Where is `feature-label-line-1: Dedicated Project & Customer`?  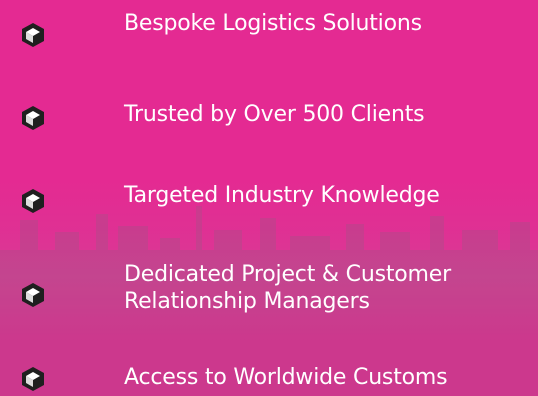 feature-label-line-1: Dedicated Project & Customer is located at coordinates (287, 274).